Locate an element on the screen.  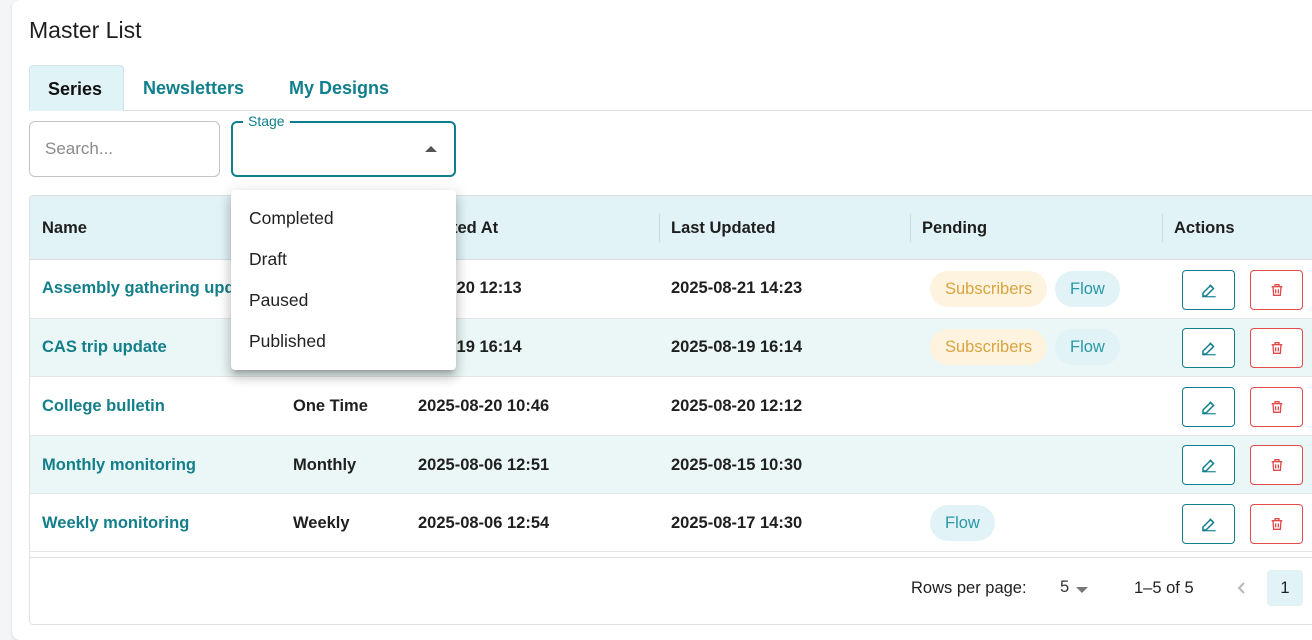
chevron-left-icon is located at coordinates (1241, 588).